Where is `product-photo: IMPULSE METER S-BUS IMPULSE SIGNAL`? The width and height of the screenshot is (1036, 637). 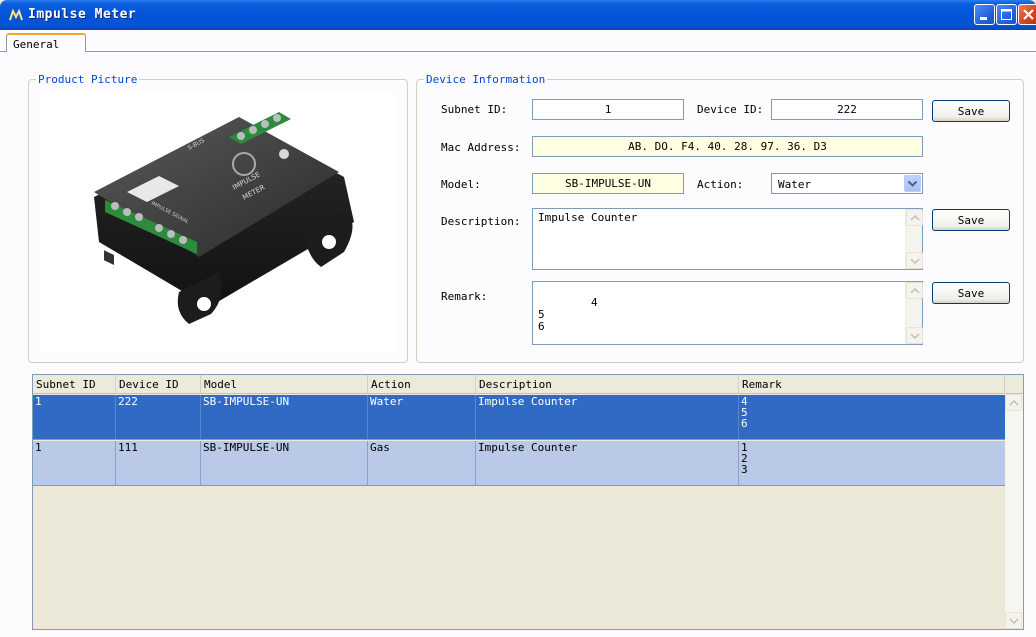
product-photo: IMPULSE METER S-BUS IMPULSE SIGNAL is located at coordinates (217, 222).